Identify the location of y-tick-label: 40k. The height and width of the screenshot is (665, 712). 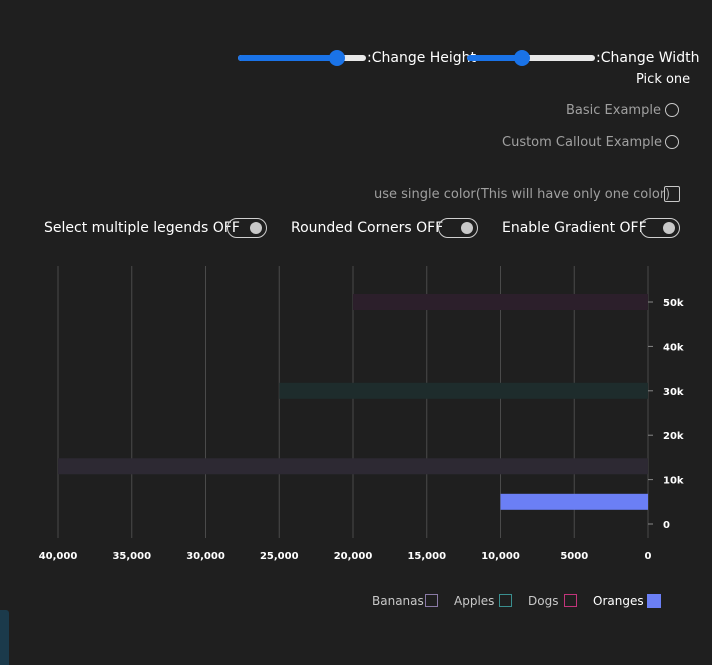
(673, 347).